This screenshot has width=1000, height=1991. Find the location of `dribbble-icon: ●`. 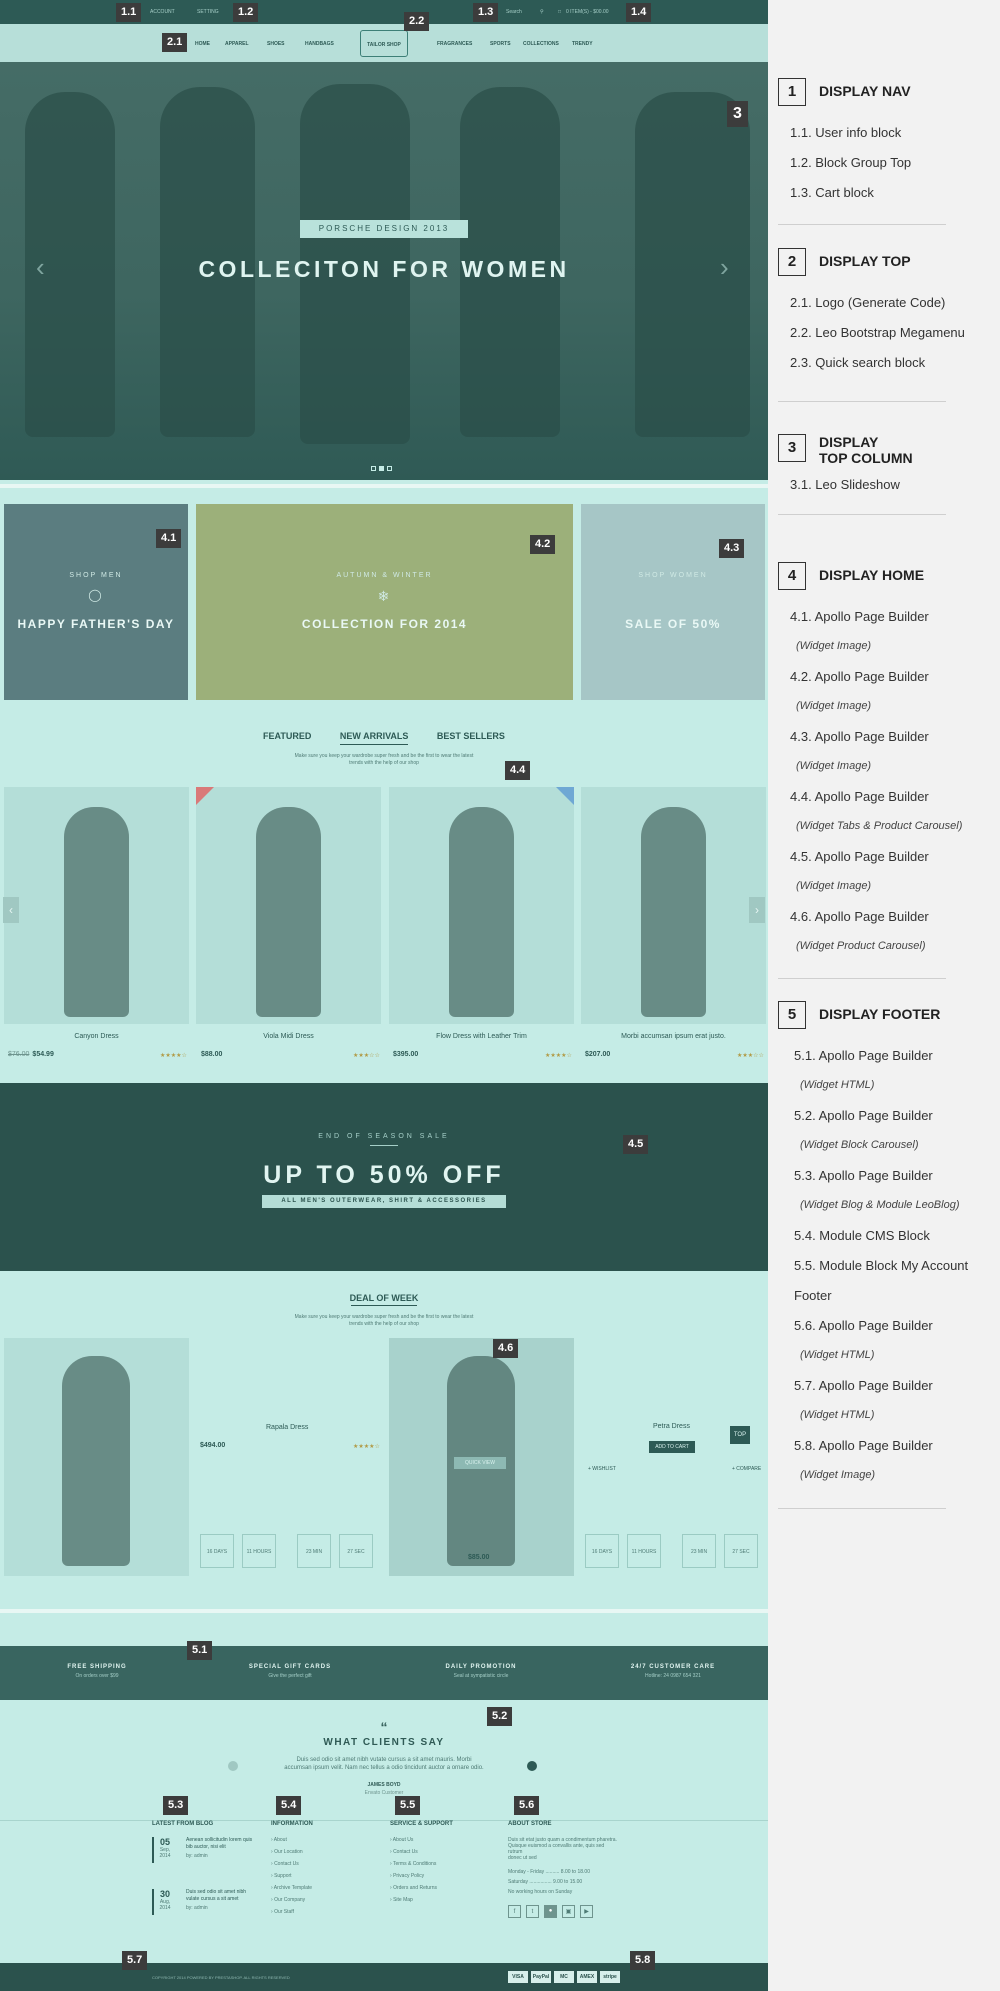

dribbble-icon: ● is located at coordinates (550, 1911).